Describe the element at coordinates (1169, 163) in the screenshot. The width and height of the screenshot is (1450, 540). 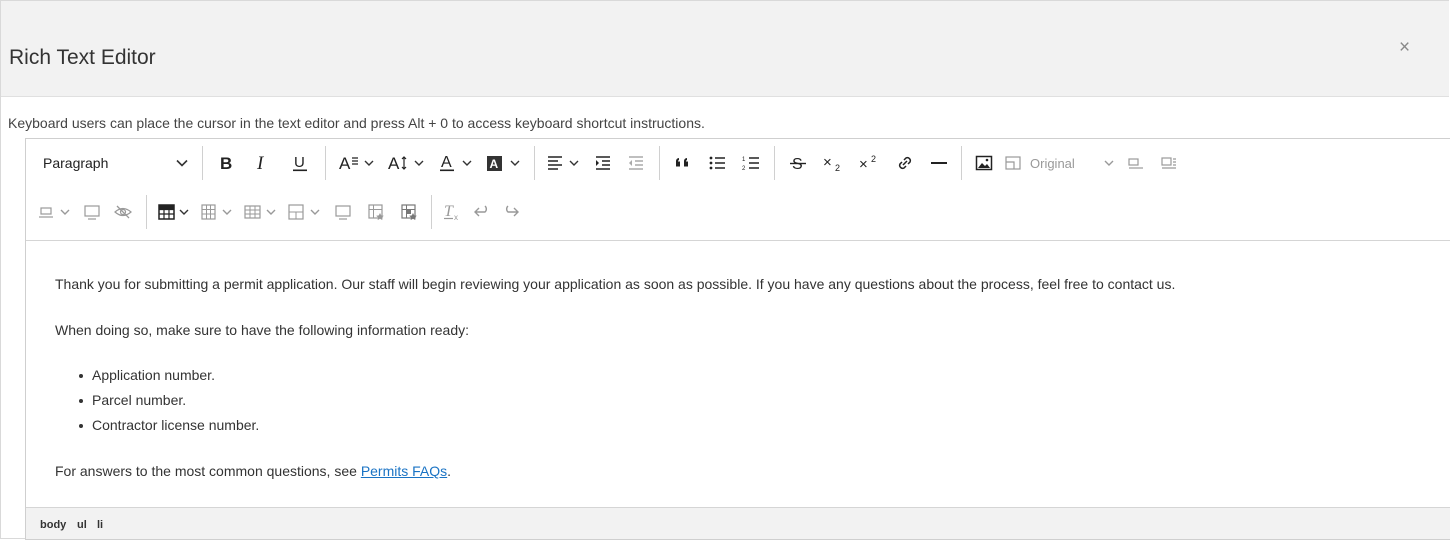
I see `image-align-right-icon` at that location.